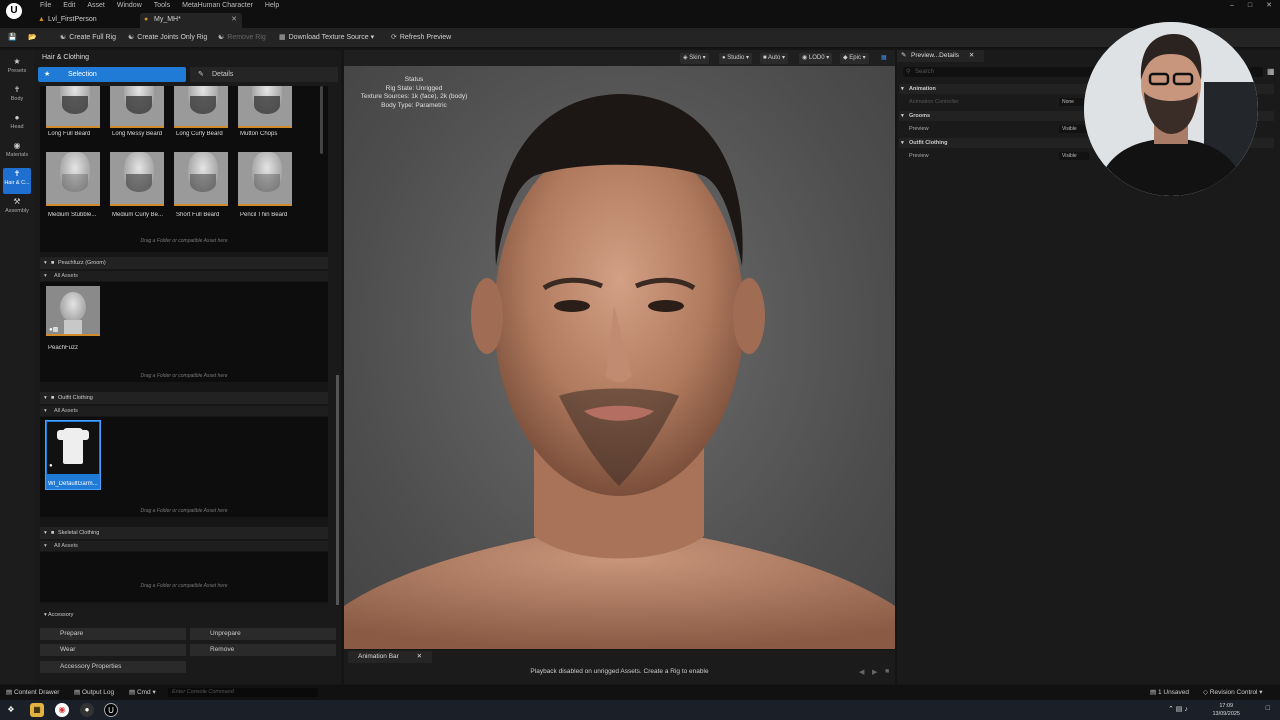  What do you see at coordinates (1178, 709) in the screenshot?
I see `tray-icons: ⌃ ▤ ♪` at bounding box center [1178, 709].